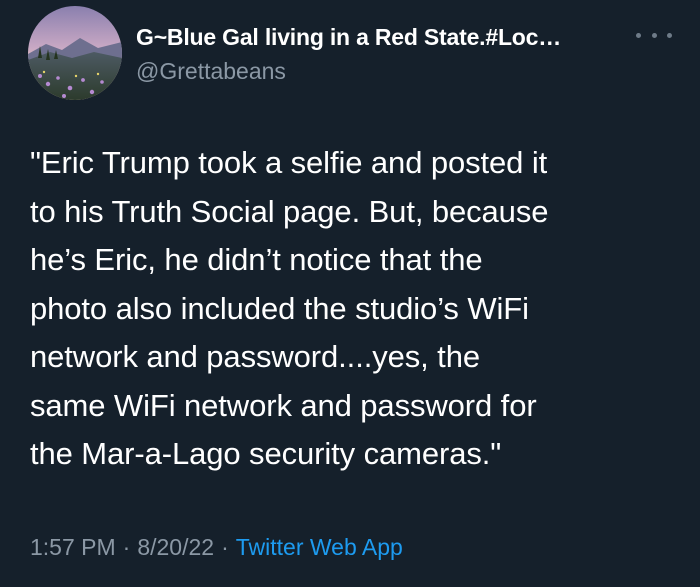 This screenshot has height=587, width=700. What do you see at coordinates (175, 547) in the screenshot?
I see `tweet-date: 8/20/22` at bounding box center [175, 547].